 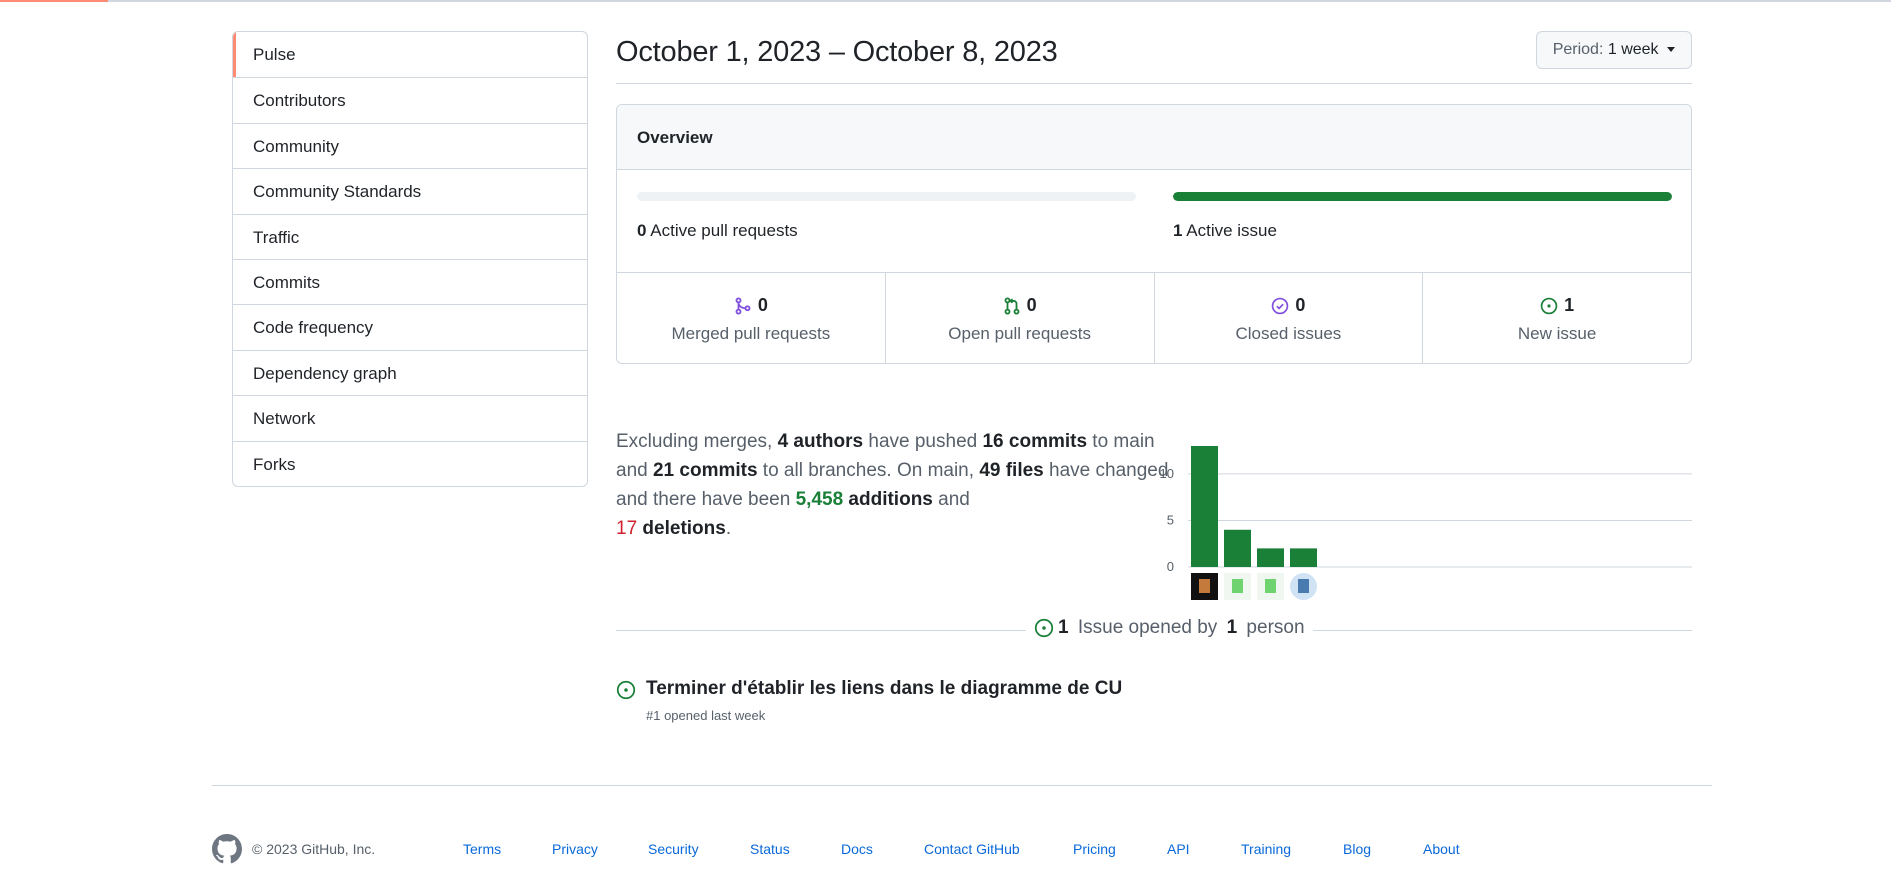 What do you see at coordinates (1288, 333) in the screenshot?
I see `closed-issues-label: Closed issues` at bounding box center [1288, 333].